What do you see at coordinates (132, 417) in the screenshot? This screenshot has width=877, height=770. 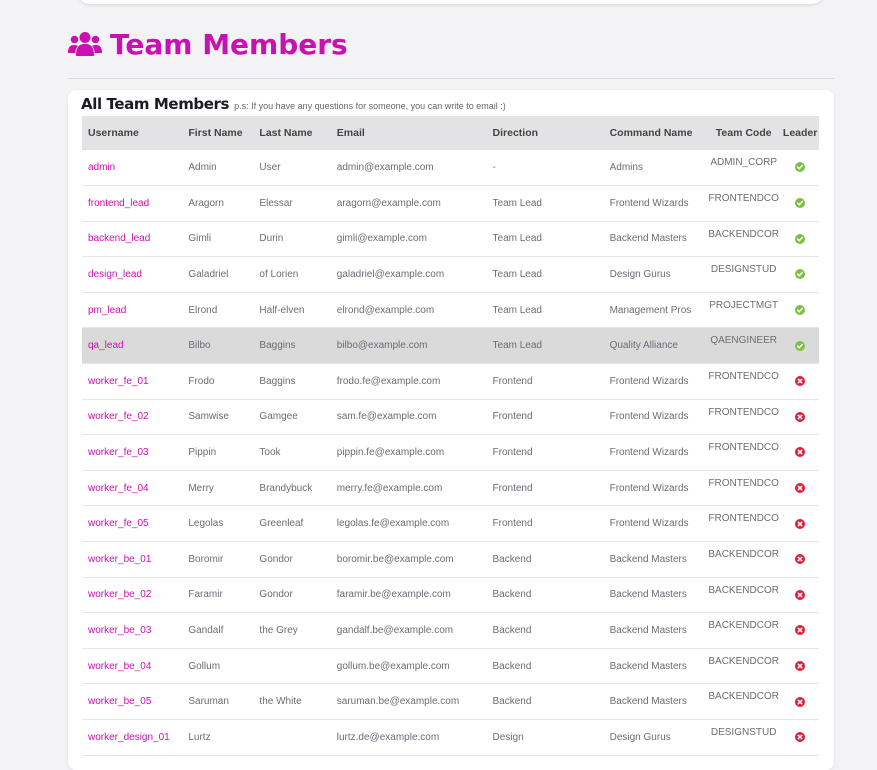 I see `username-cell: worker_fe_02` at bounding box center [132, 417].